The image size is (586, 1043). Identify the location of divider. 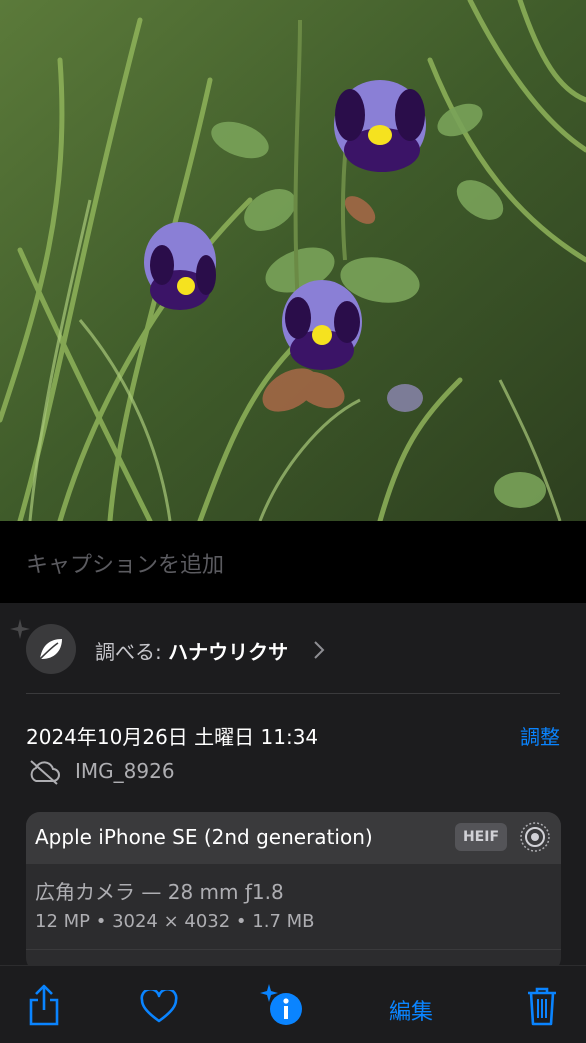
(293, 693).